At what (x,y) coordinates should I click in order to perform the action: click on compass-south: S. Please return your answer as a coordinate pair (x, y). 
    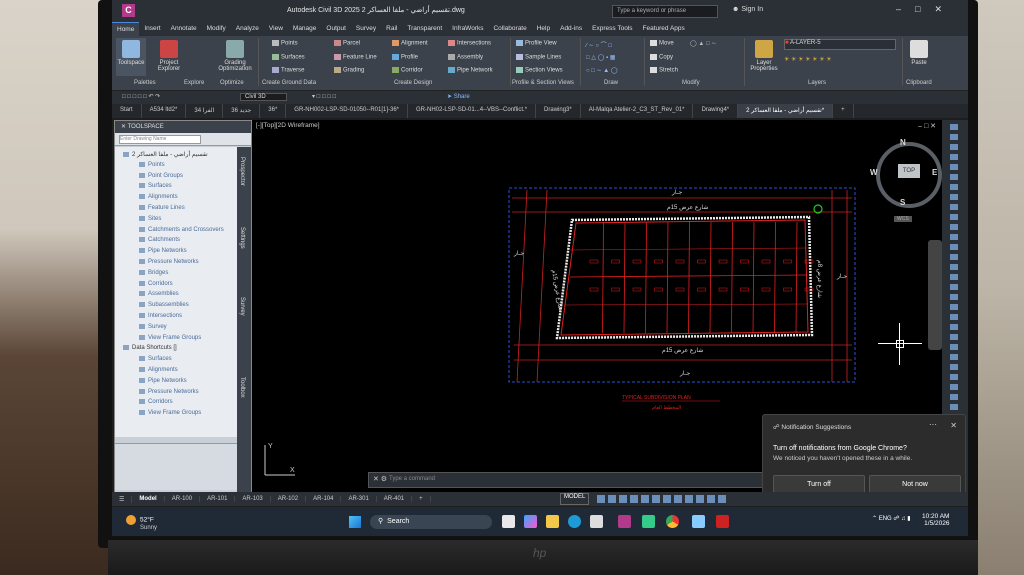
    Looking at the image, I should click on (902, 202).